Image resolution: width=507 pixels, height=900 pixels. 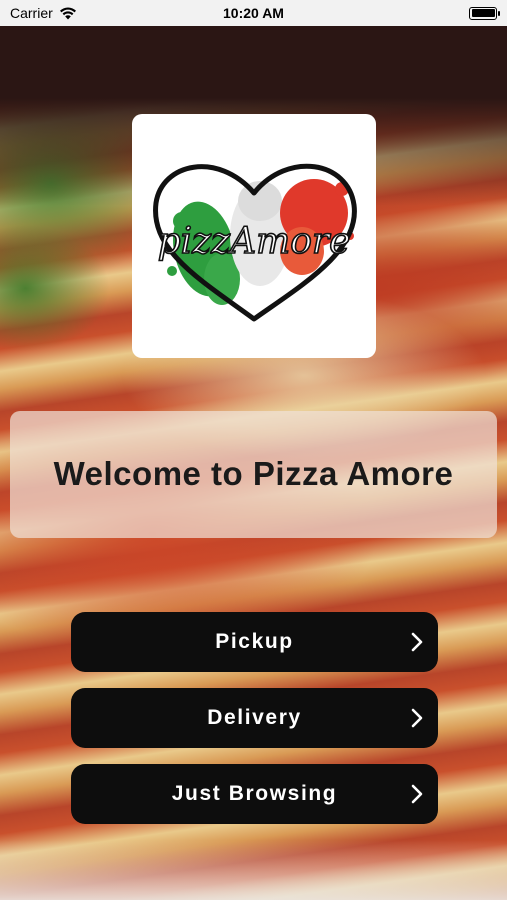 I want to click on status-bar: Carrier 10:20 AM, so click(x=253, y=13).